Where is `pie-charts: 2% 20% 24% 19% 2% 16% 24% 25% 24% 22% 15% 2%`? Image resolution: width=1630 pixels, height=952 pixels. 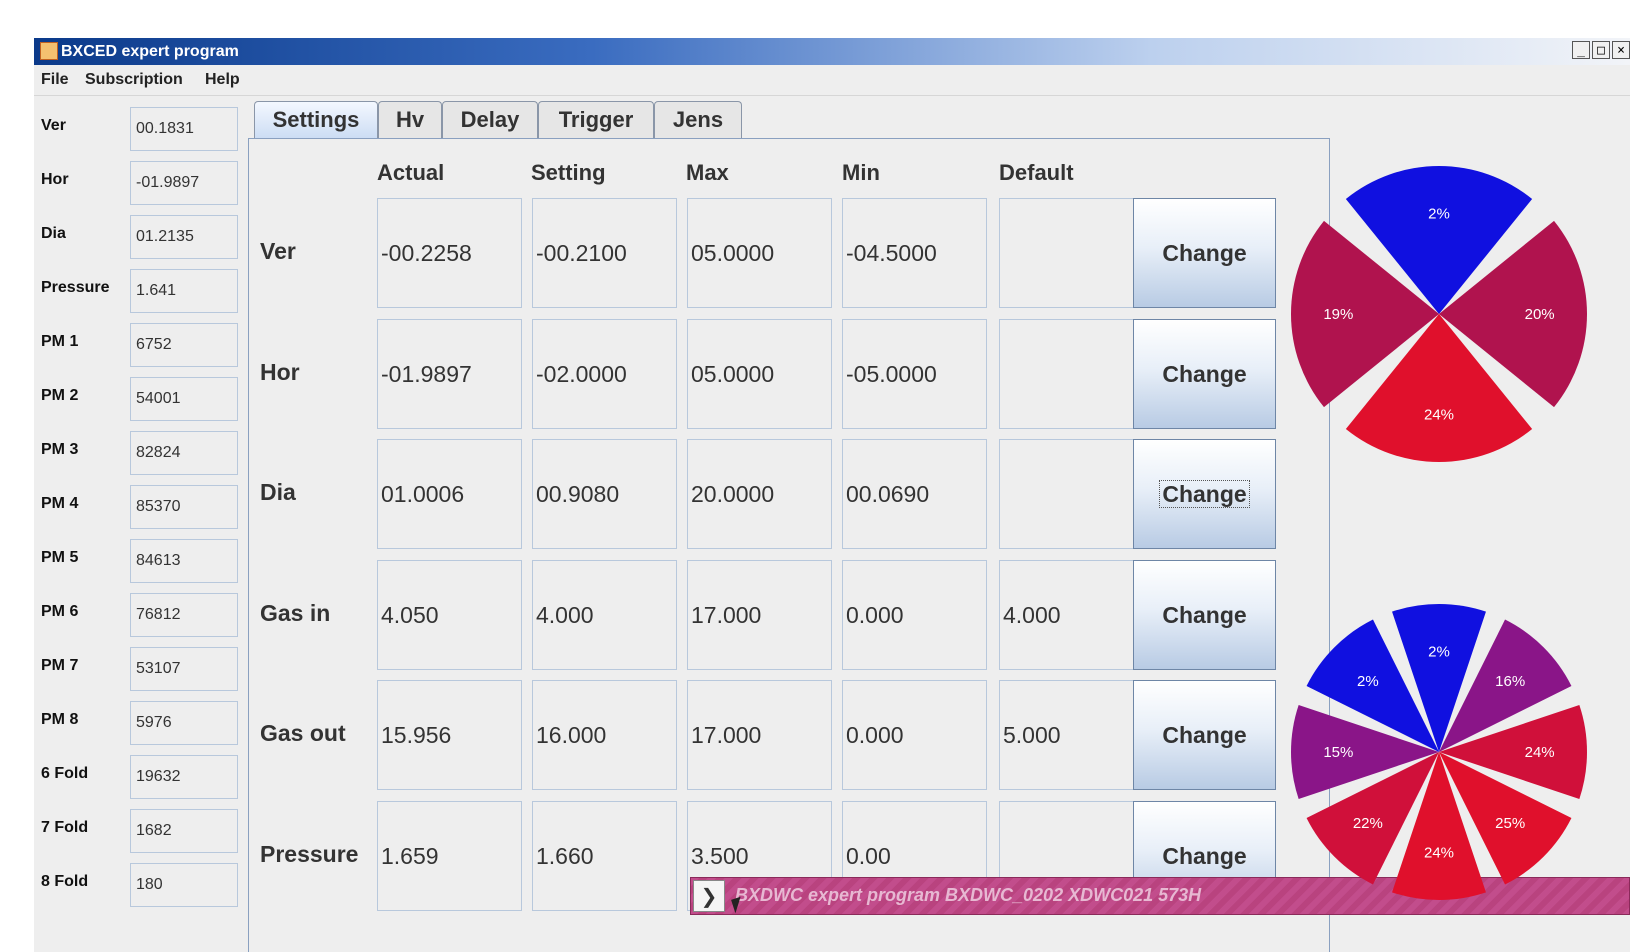
pie-charts: 2% 20% 24% 19% 2% 16% 24% 25% 24% 22% 15% 2% is located at coordinates (1439, 533).